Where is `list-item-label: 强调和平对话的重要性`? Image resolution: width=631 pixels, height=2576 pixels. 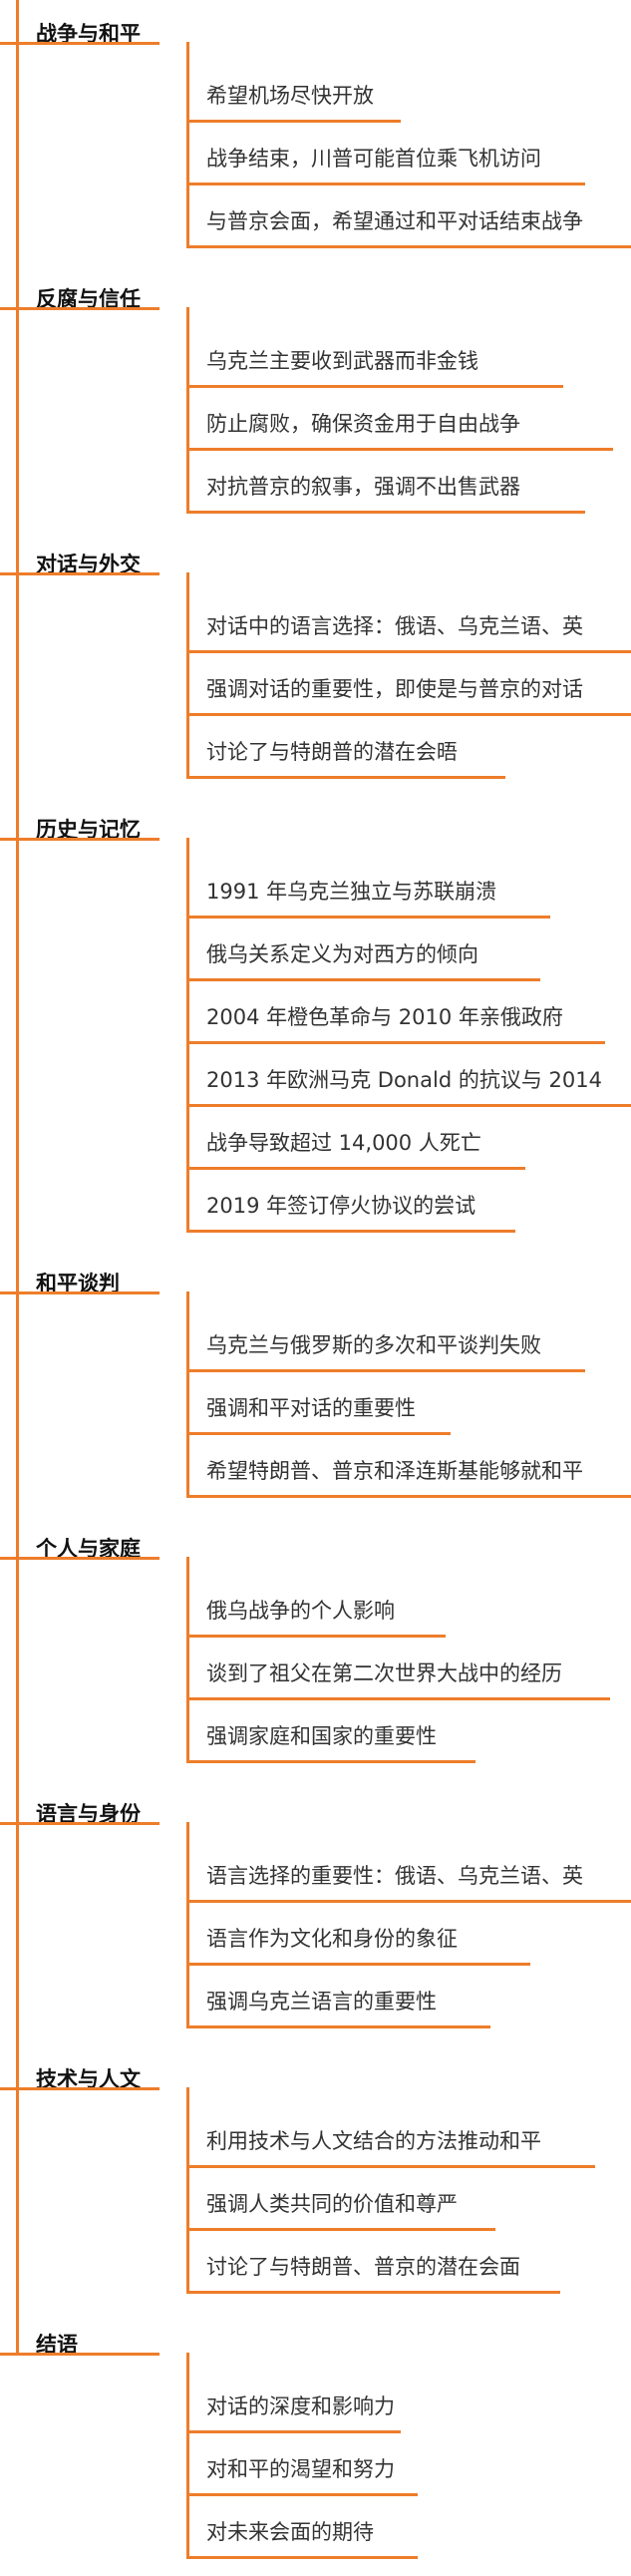
list-item-label: 强调和平对话的重要性 is located at coordinates (311, 1408).